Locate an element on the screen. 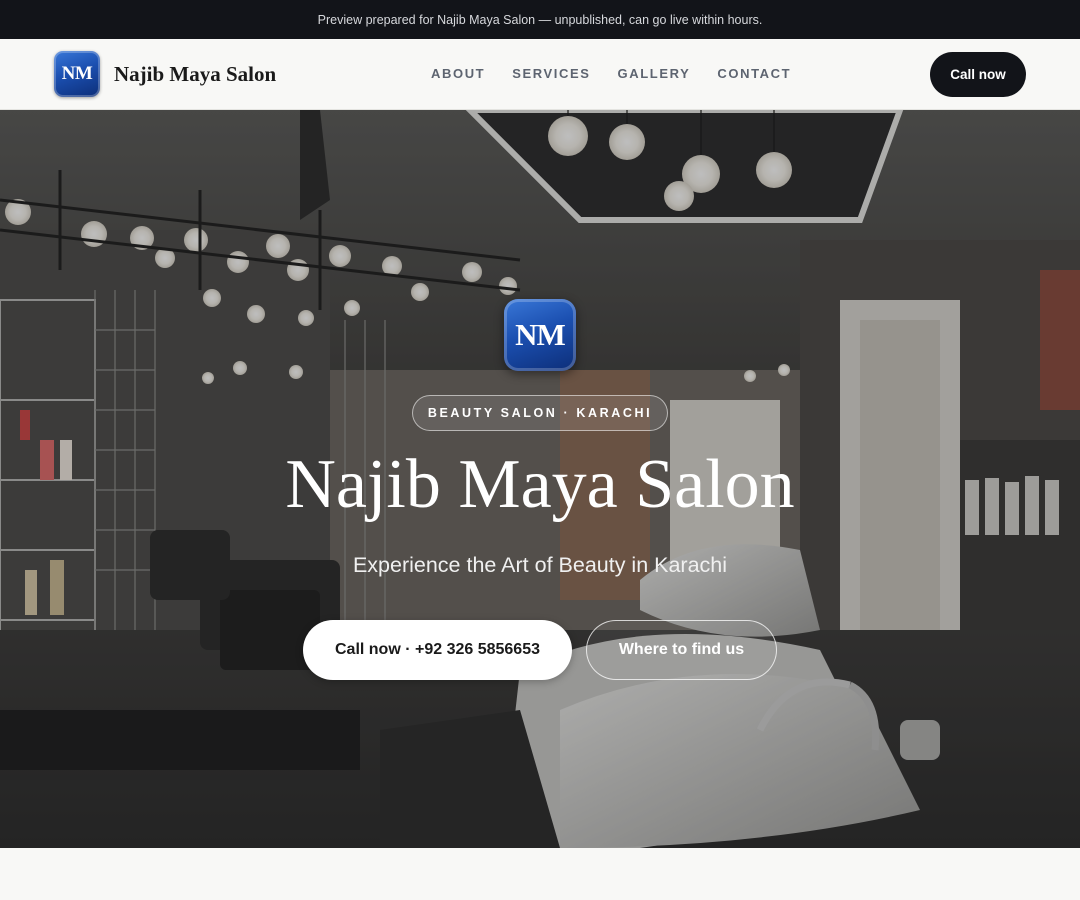 The height and width of the screenshot is (900, 1080). hero-logo: NM is located at coordinates (540, 335).